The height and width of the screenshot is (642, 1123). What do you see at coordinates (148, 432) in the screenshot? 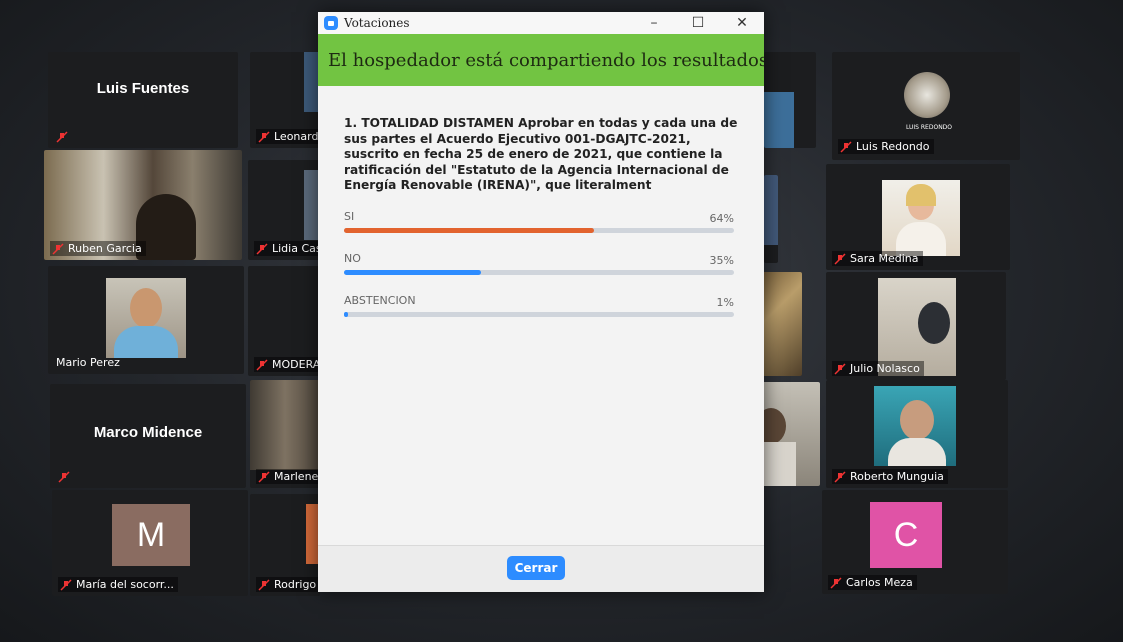
I see `participant-name-big: Marco Midence` at bounding box center [148, 432].